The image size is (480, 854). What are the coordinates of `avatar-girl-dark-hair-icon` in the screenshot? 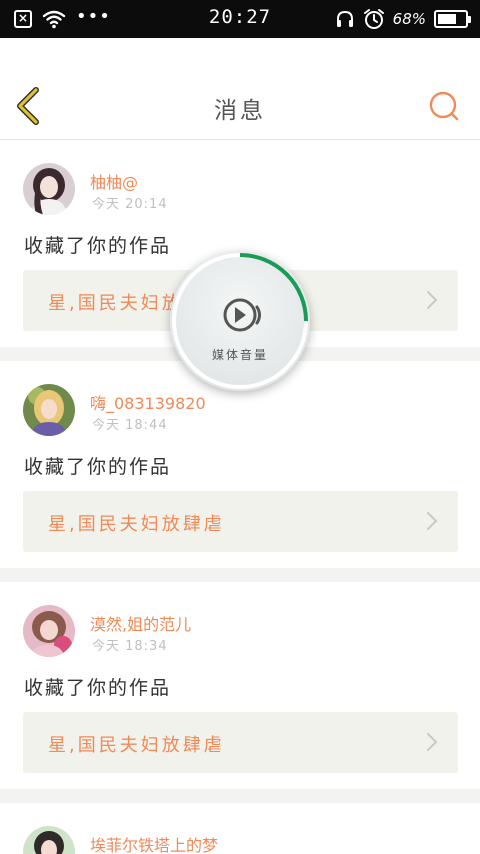 It's located at (49, 189).